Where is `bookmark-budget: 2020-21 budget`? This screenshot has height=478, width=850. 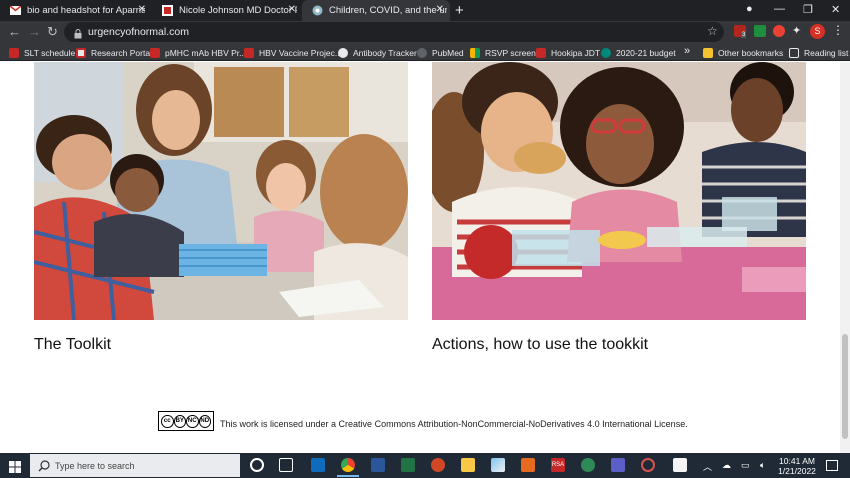 bookmark-budget: 2020-21 budget is located at coordinates (638, 52).